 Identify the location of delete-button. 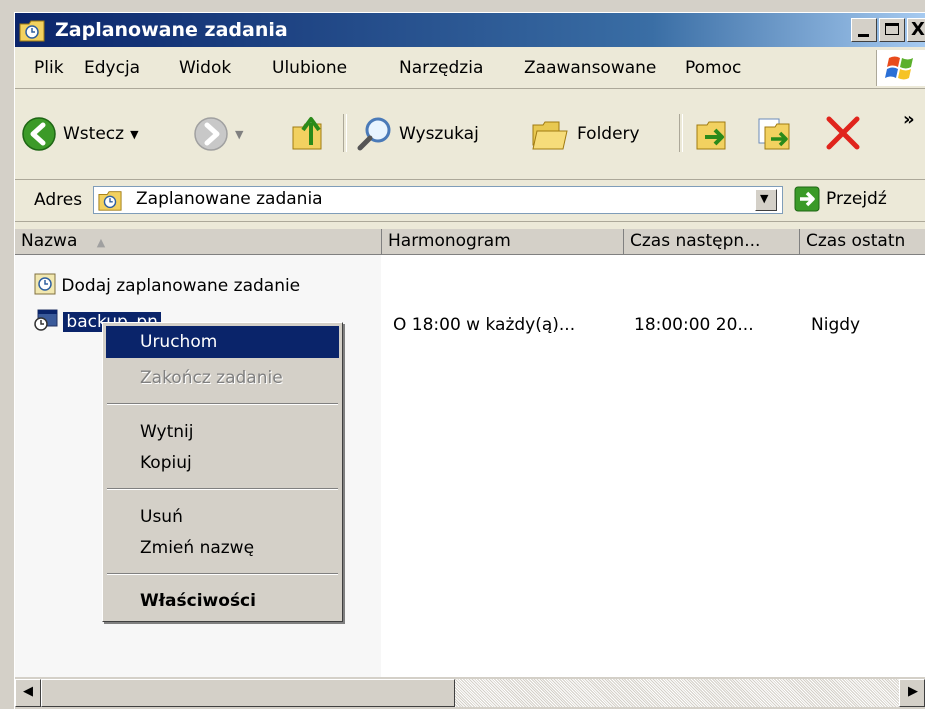
(843, 133).